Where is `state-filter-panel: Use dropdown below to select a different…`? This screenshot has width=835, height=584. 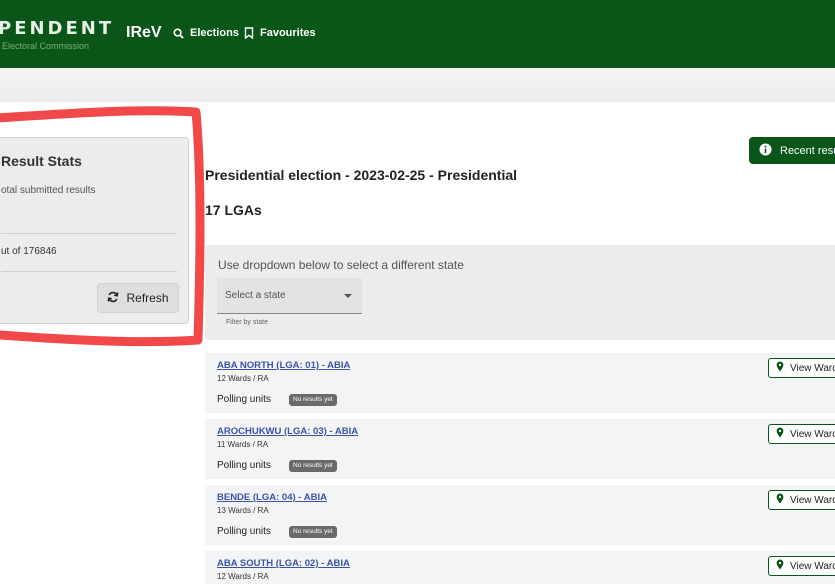
state-filter-panel: Use dropdown below to select a different… is located at coordinates (520, 292).